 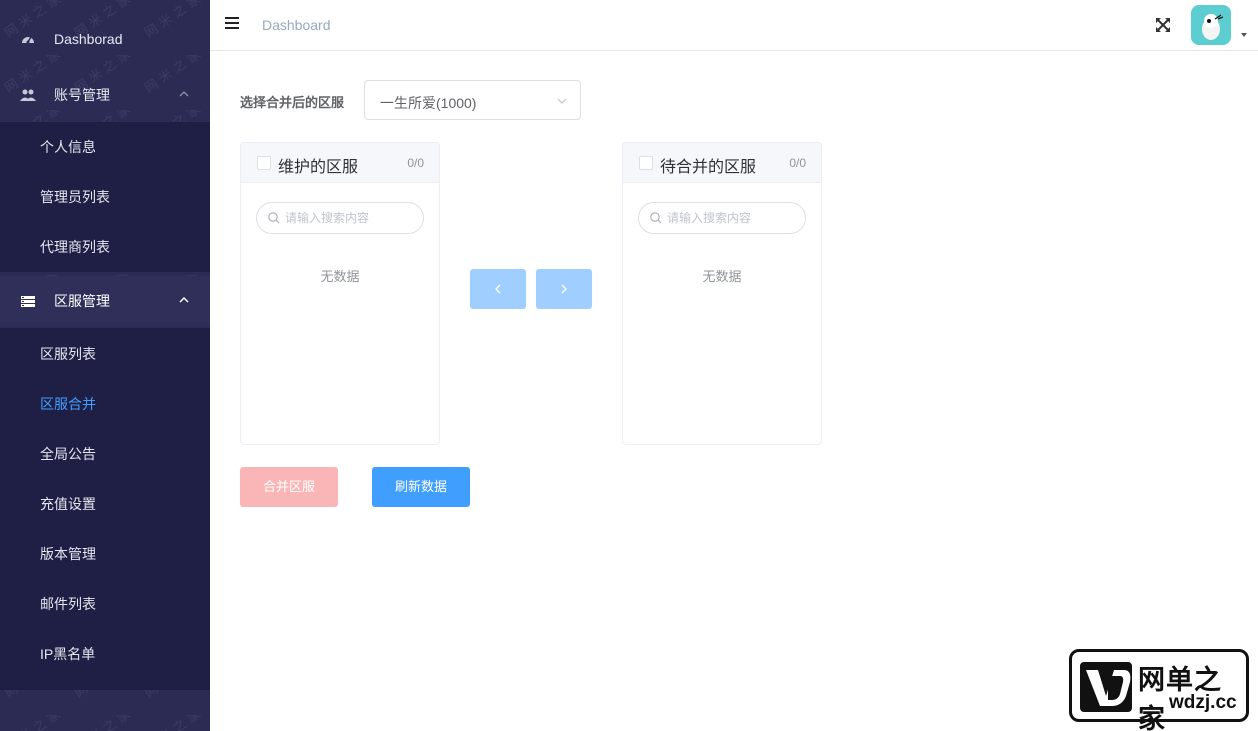 What do you see at coordinates (1244, 35) in the screenshot?
I see `caret-down-icon` at bounding box center [1244, 35].